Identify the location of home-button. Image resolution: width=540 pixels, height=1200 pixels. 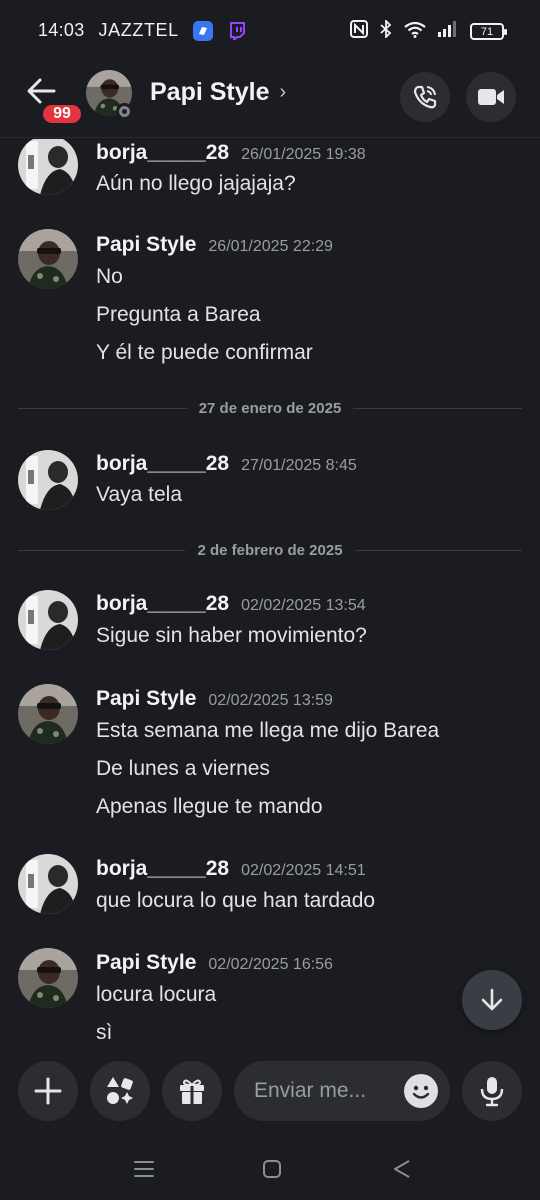
(272, 1169).